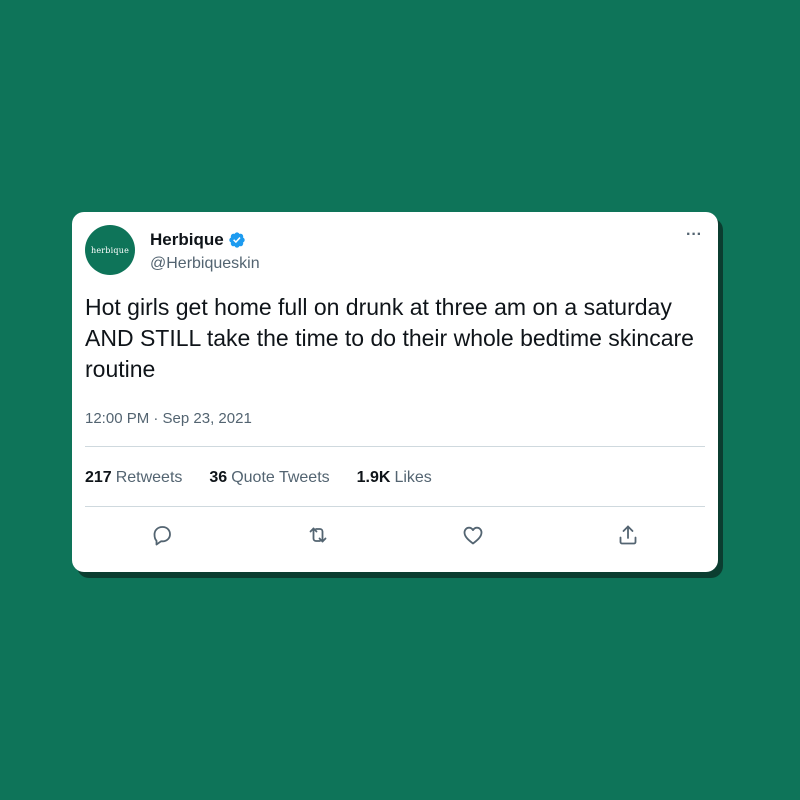 The image size is (800, 800). What do you see at coordinates (413, 477) in the screenshot?
I see `likes-label: Likes` at bounding box center [413, 477].